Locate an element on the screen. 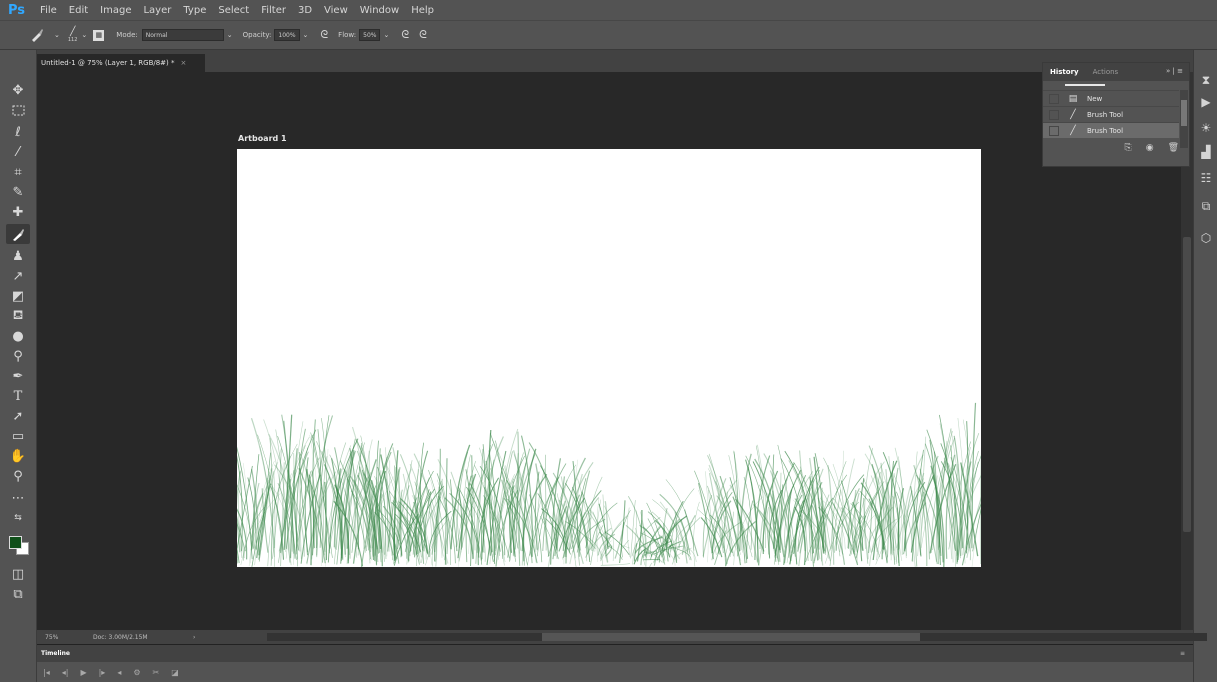 The height and width of the screenshot is (682, 1217). rectangle-tool-icon: ▭ is located at coordinates (18, 436).